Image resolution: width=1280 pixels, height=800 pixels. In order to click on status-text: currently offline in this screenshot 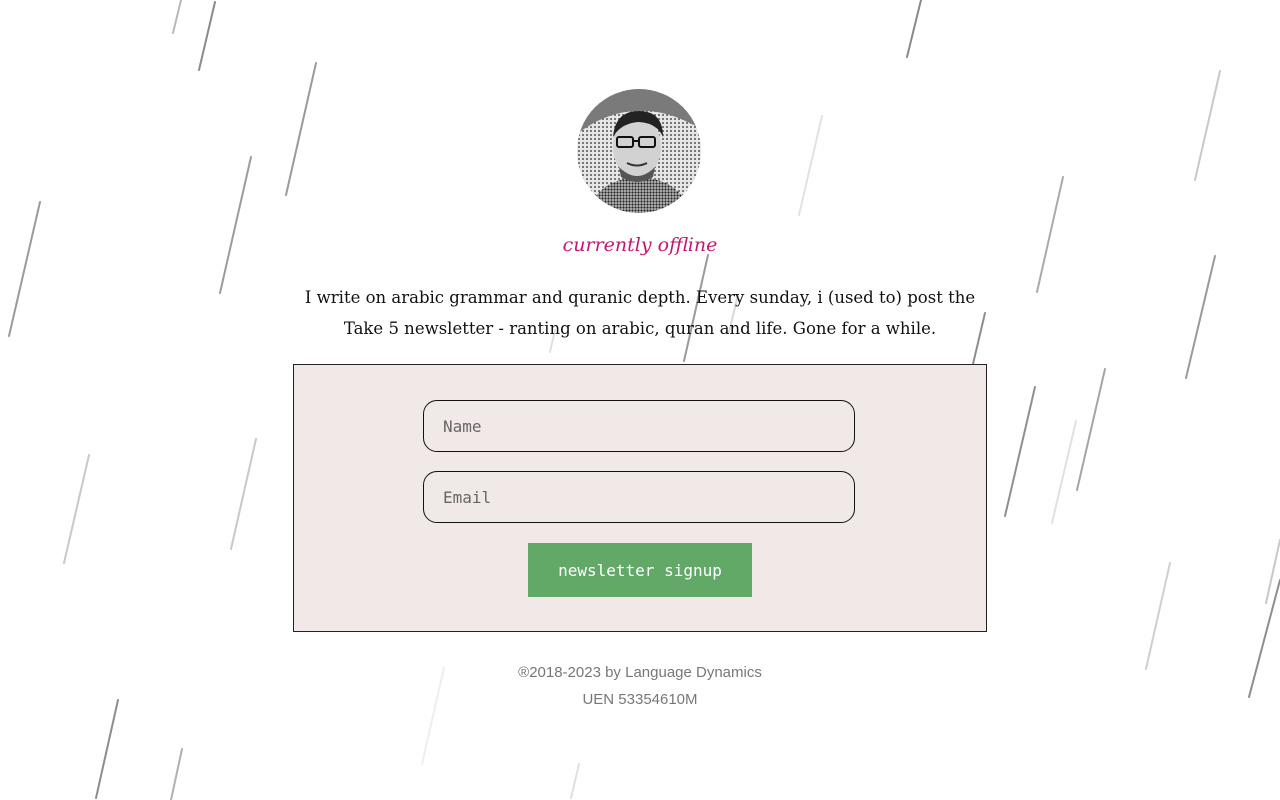, I will do `click(640, 245)`.